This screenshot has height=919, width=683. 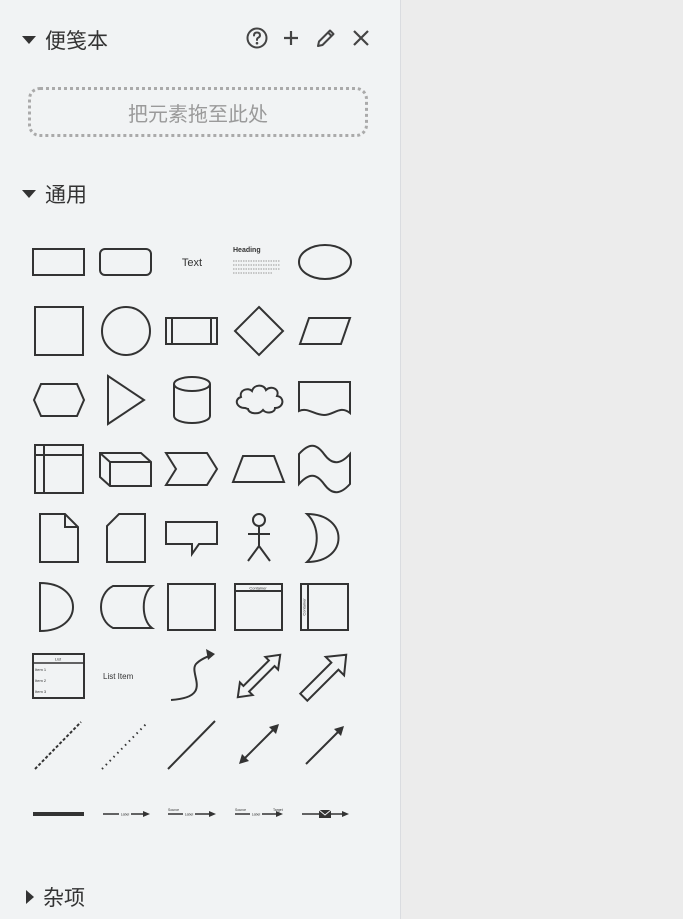 I want to click on scratchpad-header: 便笺本, so click(x=65, y=40).